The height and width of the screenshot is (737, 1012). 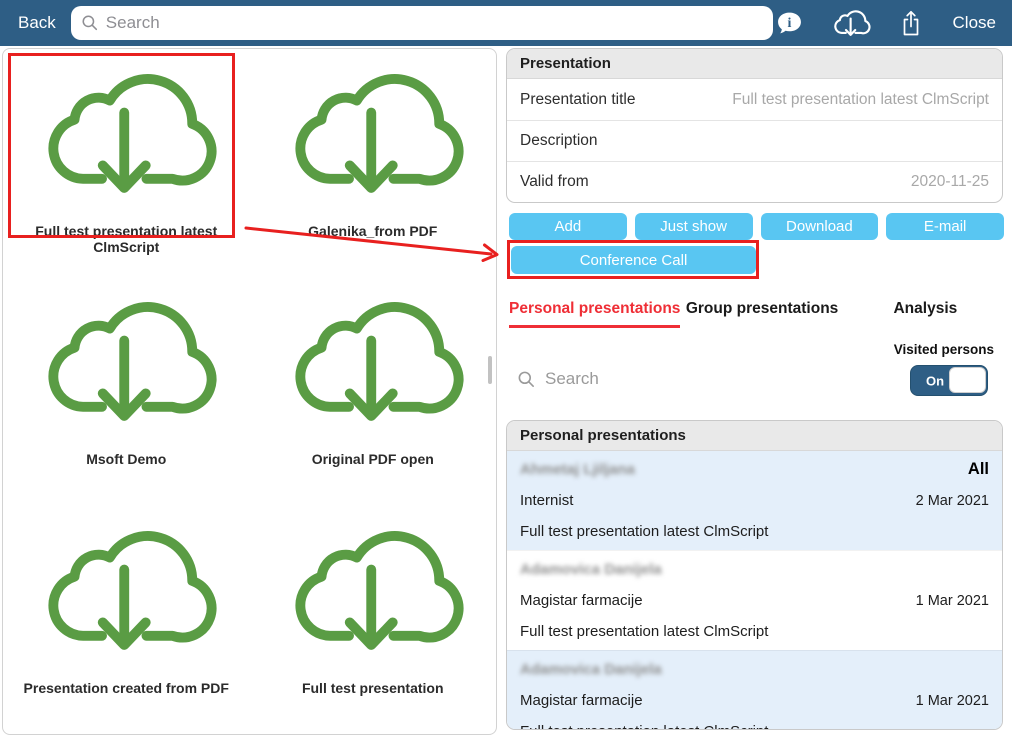 I want to click on conference-call-row: Conference Call, so click(x=633, y=260).